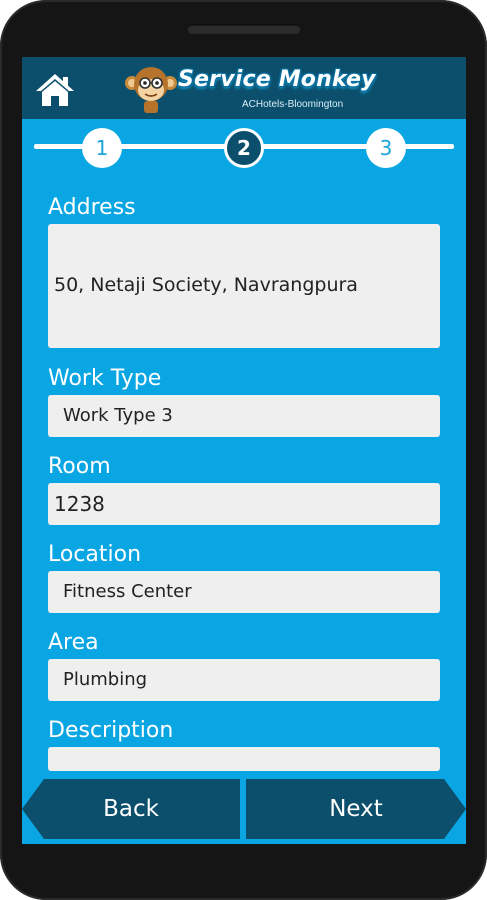 This screenshot has width=487, height=900. I want to click on area-select: Plumbing, so click(244, 680).